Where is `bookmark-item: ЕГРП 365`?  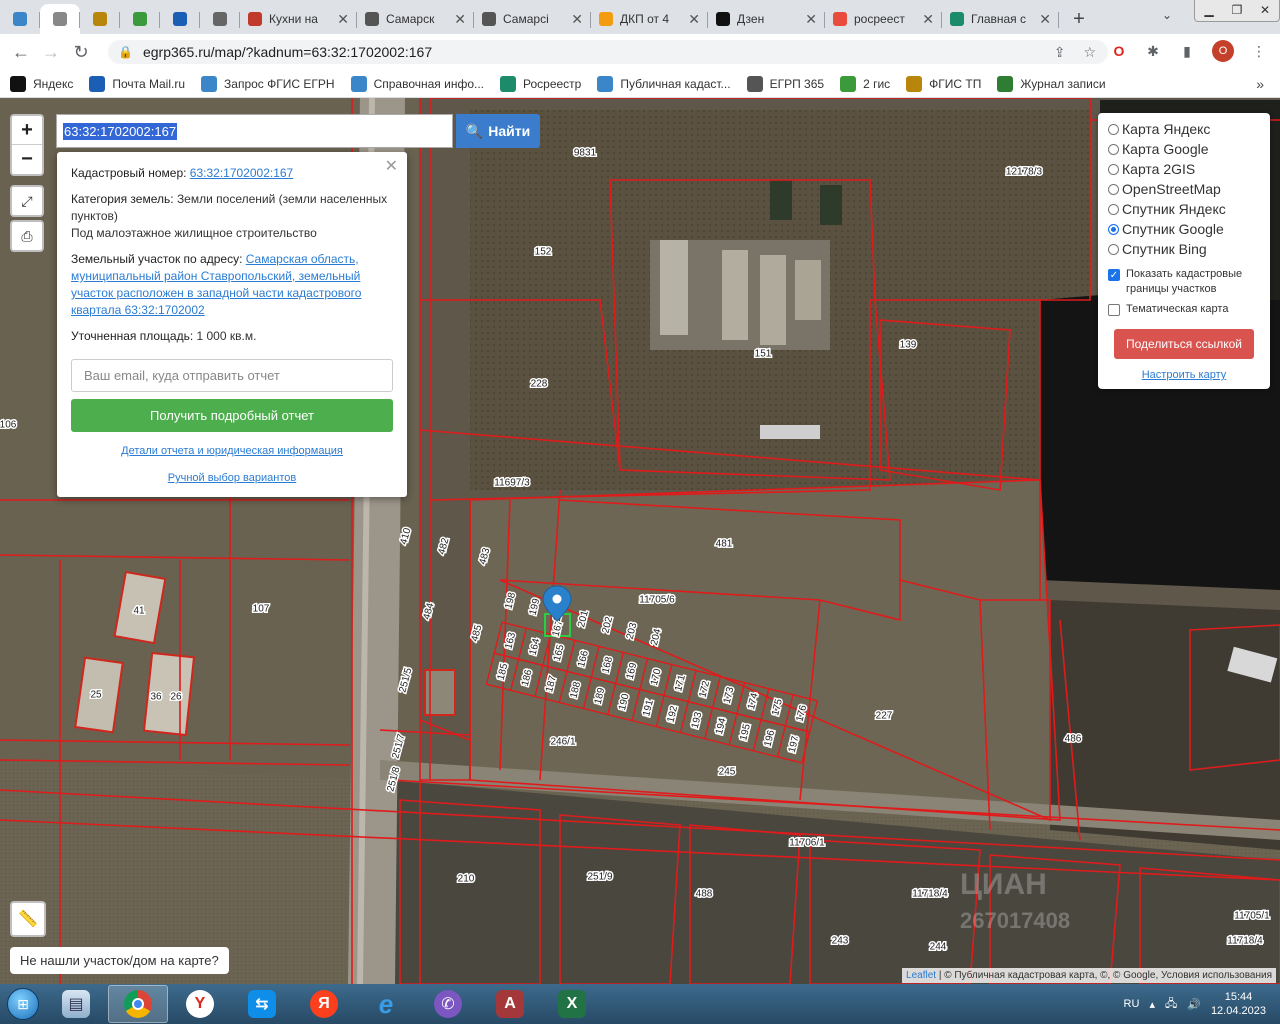
bookmark-item: ЕГРП 365 is located at coordinates (785, 83).